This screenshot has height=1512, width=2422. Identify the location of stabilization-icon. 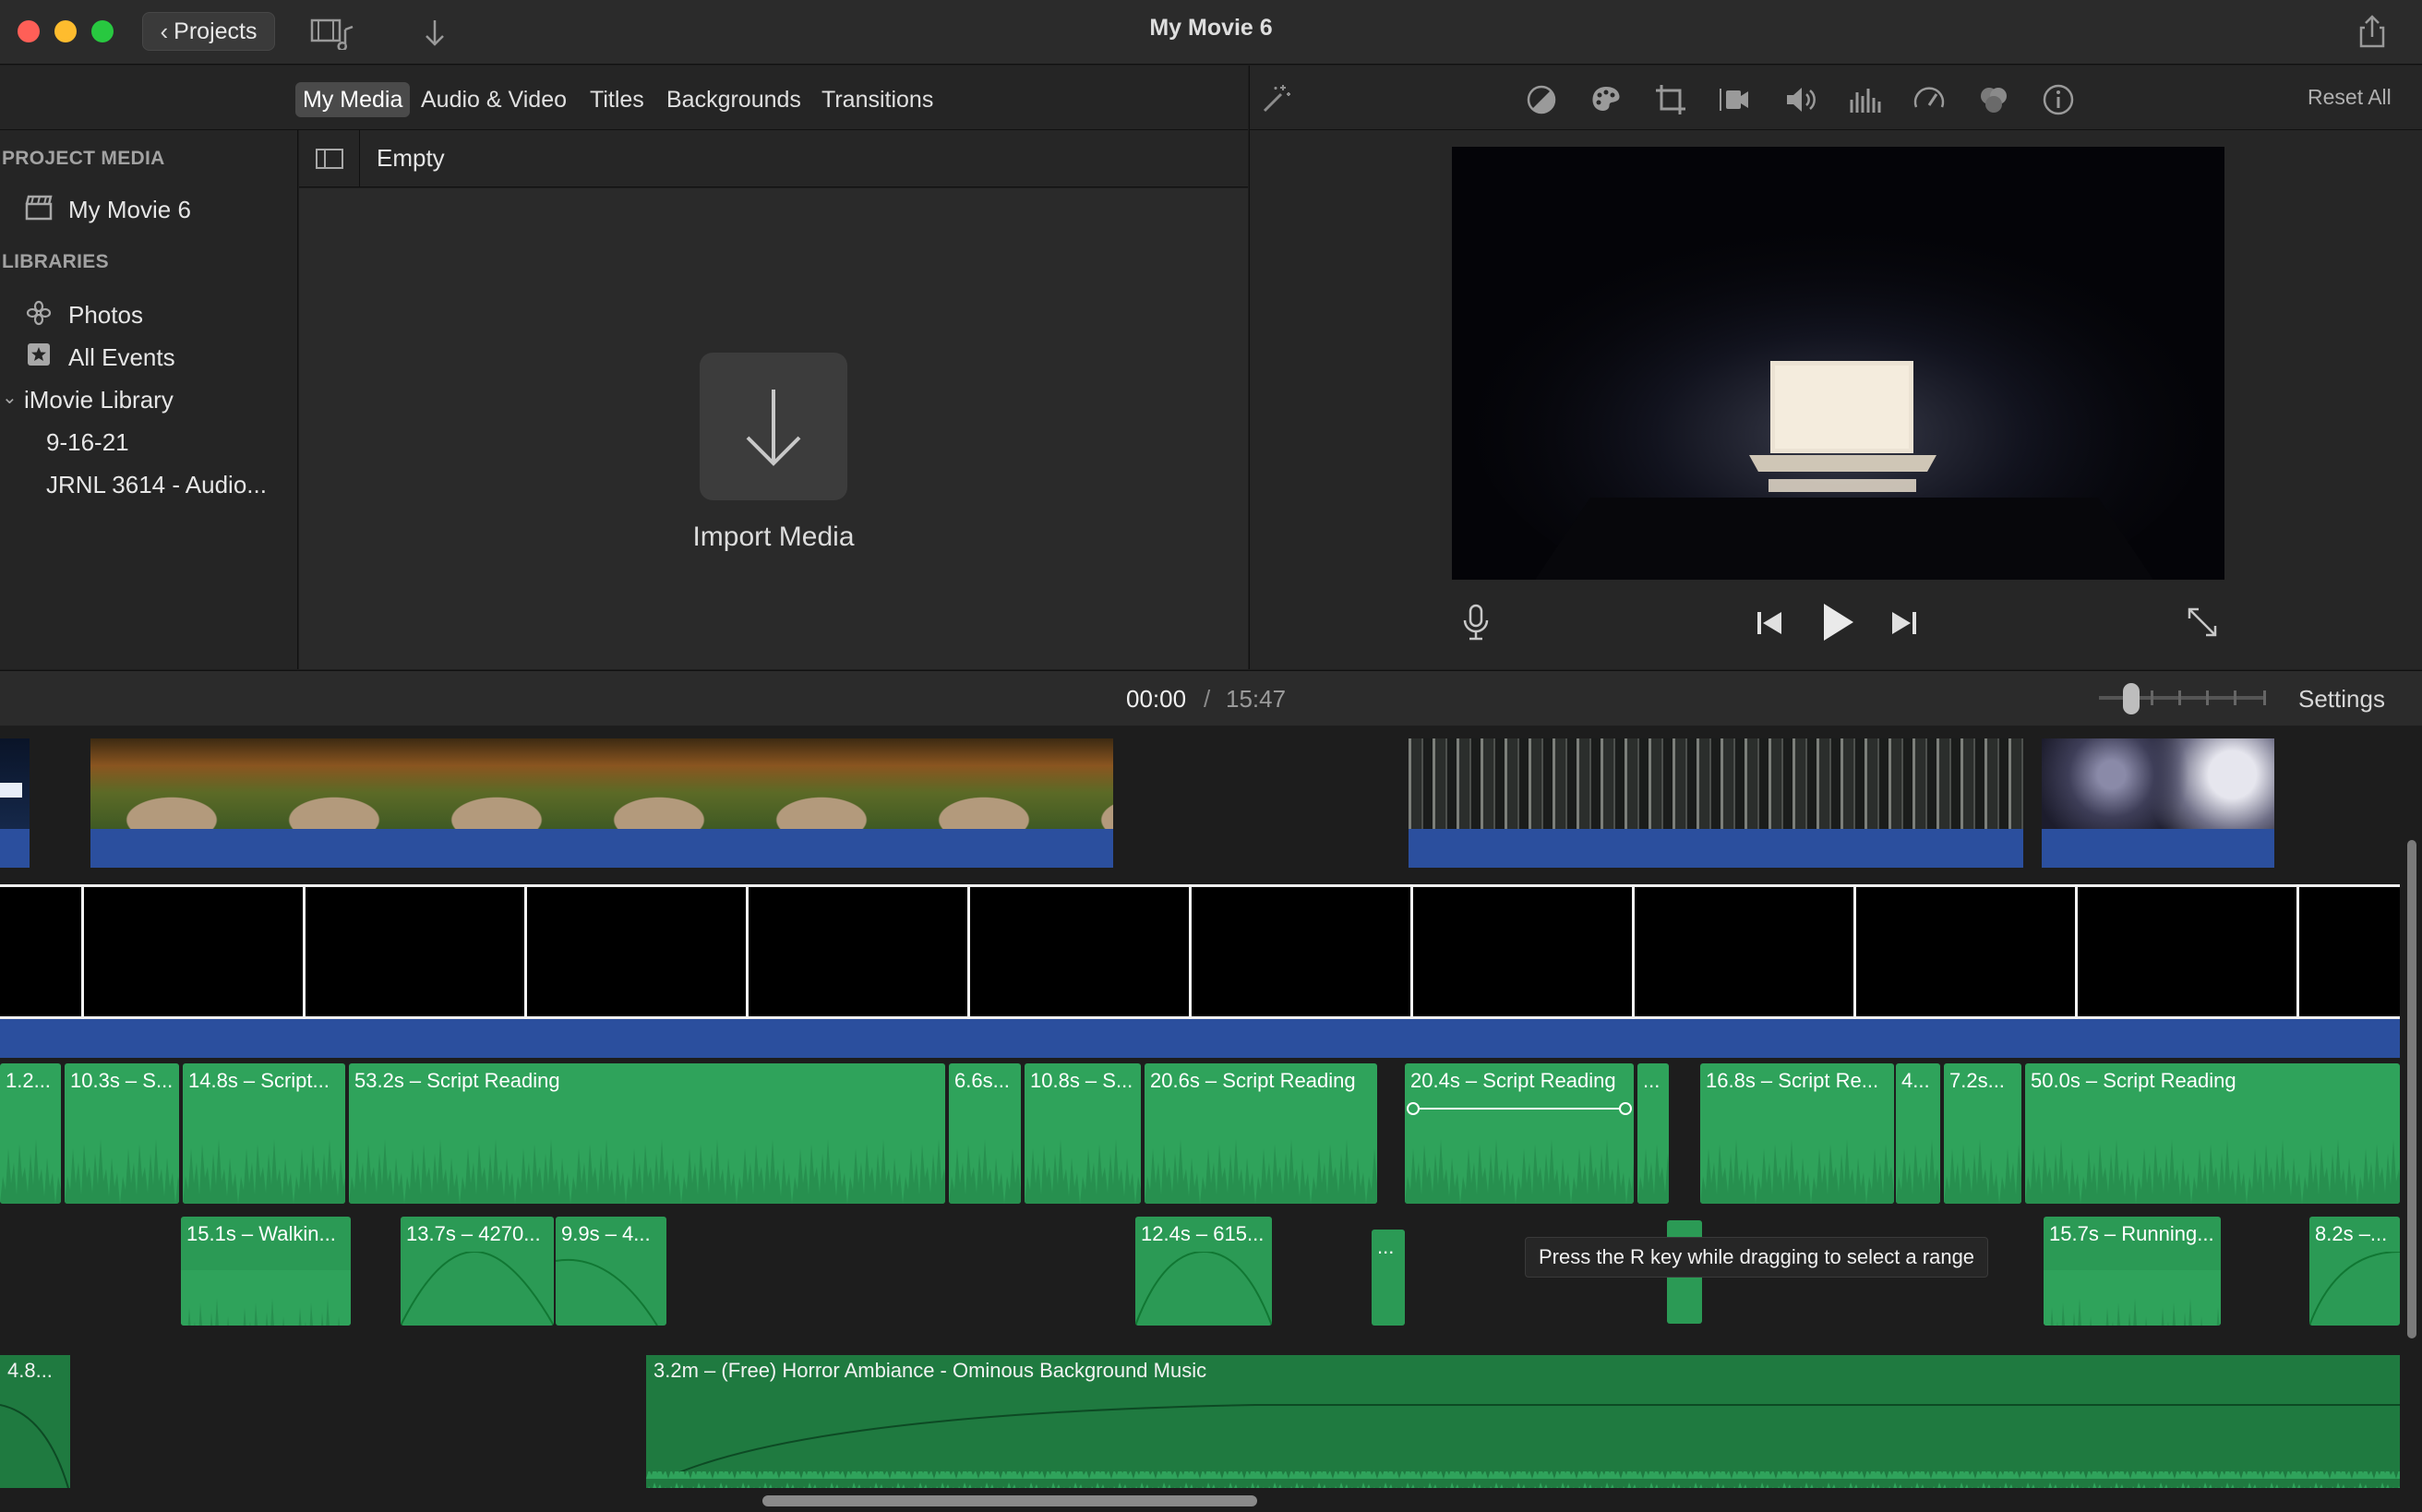
(1735, 99).